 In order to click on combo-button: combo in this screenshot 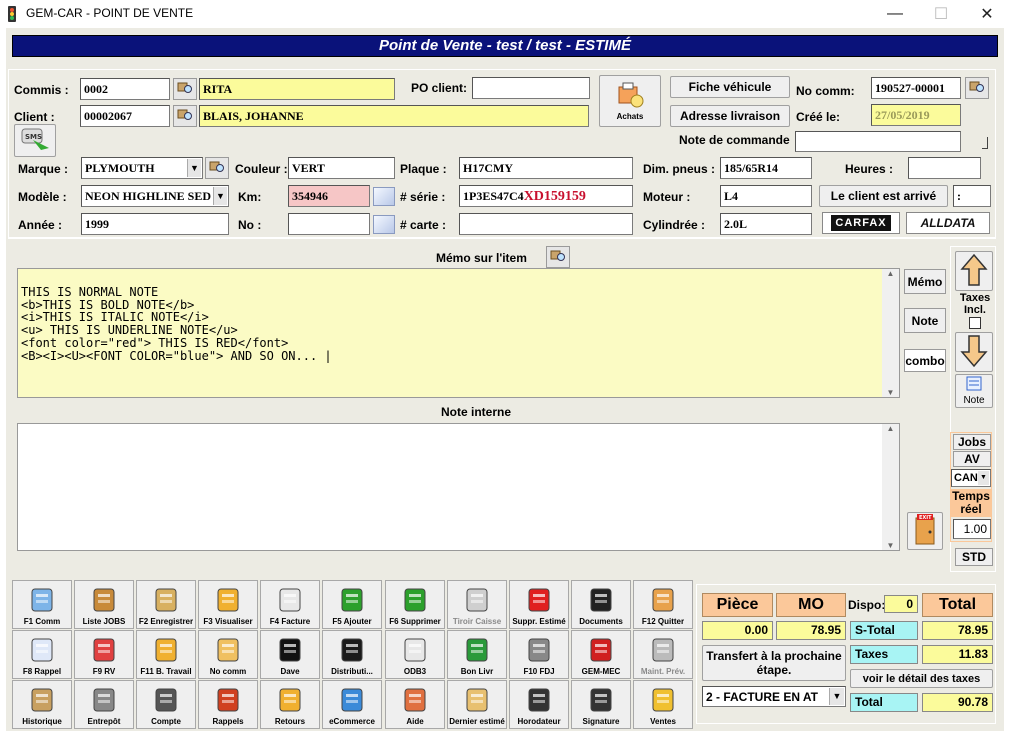, I will do `click(925, 360)`.